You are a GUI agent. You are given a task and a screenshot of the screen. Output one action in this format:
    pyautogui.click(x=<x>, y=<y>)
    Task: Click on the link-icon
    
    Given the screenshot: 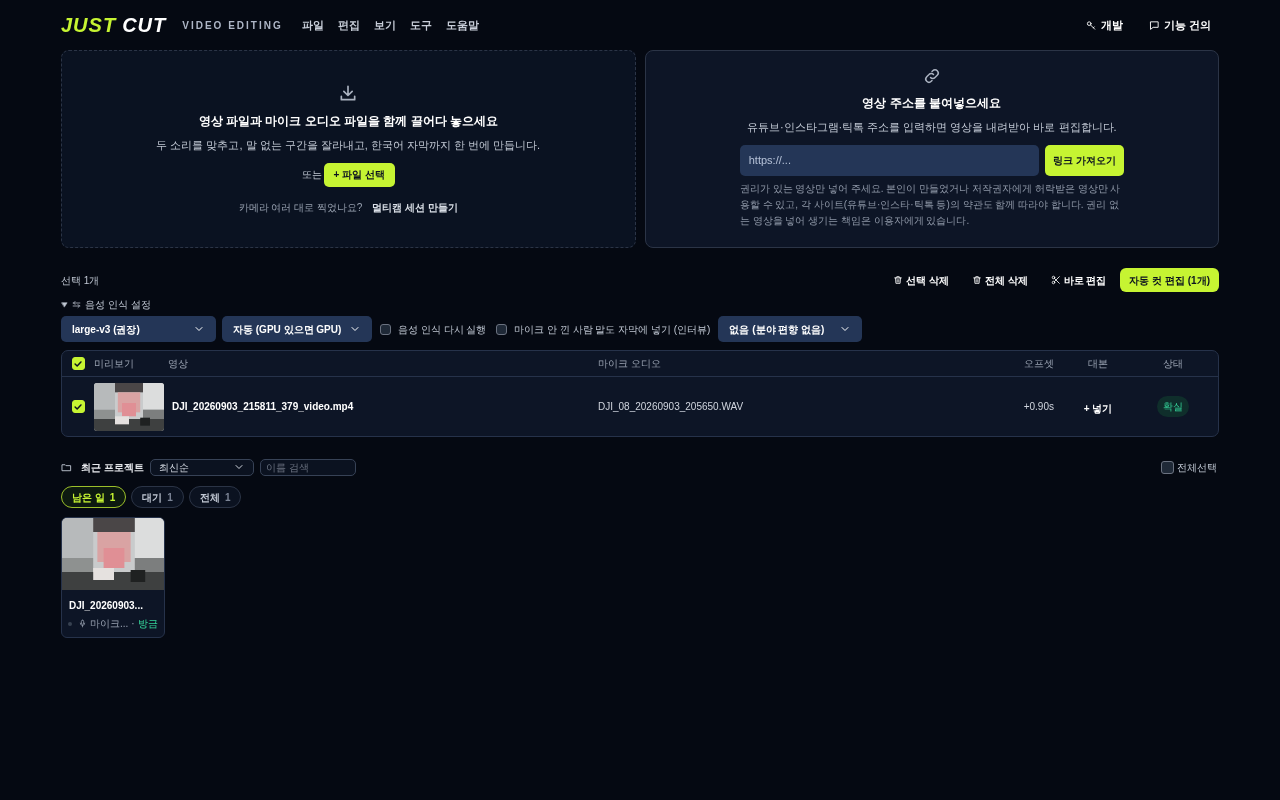 What is the action you would take?
    pyautogui.click(x=931, y=76)
    